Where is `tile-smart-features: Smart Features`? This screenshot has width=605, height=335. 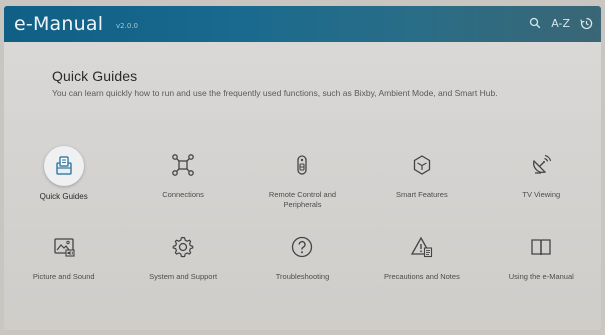 tile-smart-features: Smart Features is located at coordinates (421, 178).